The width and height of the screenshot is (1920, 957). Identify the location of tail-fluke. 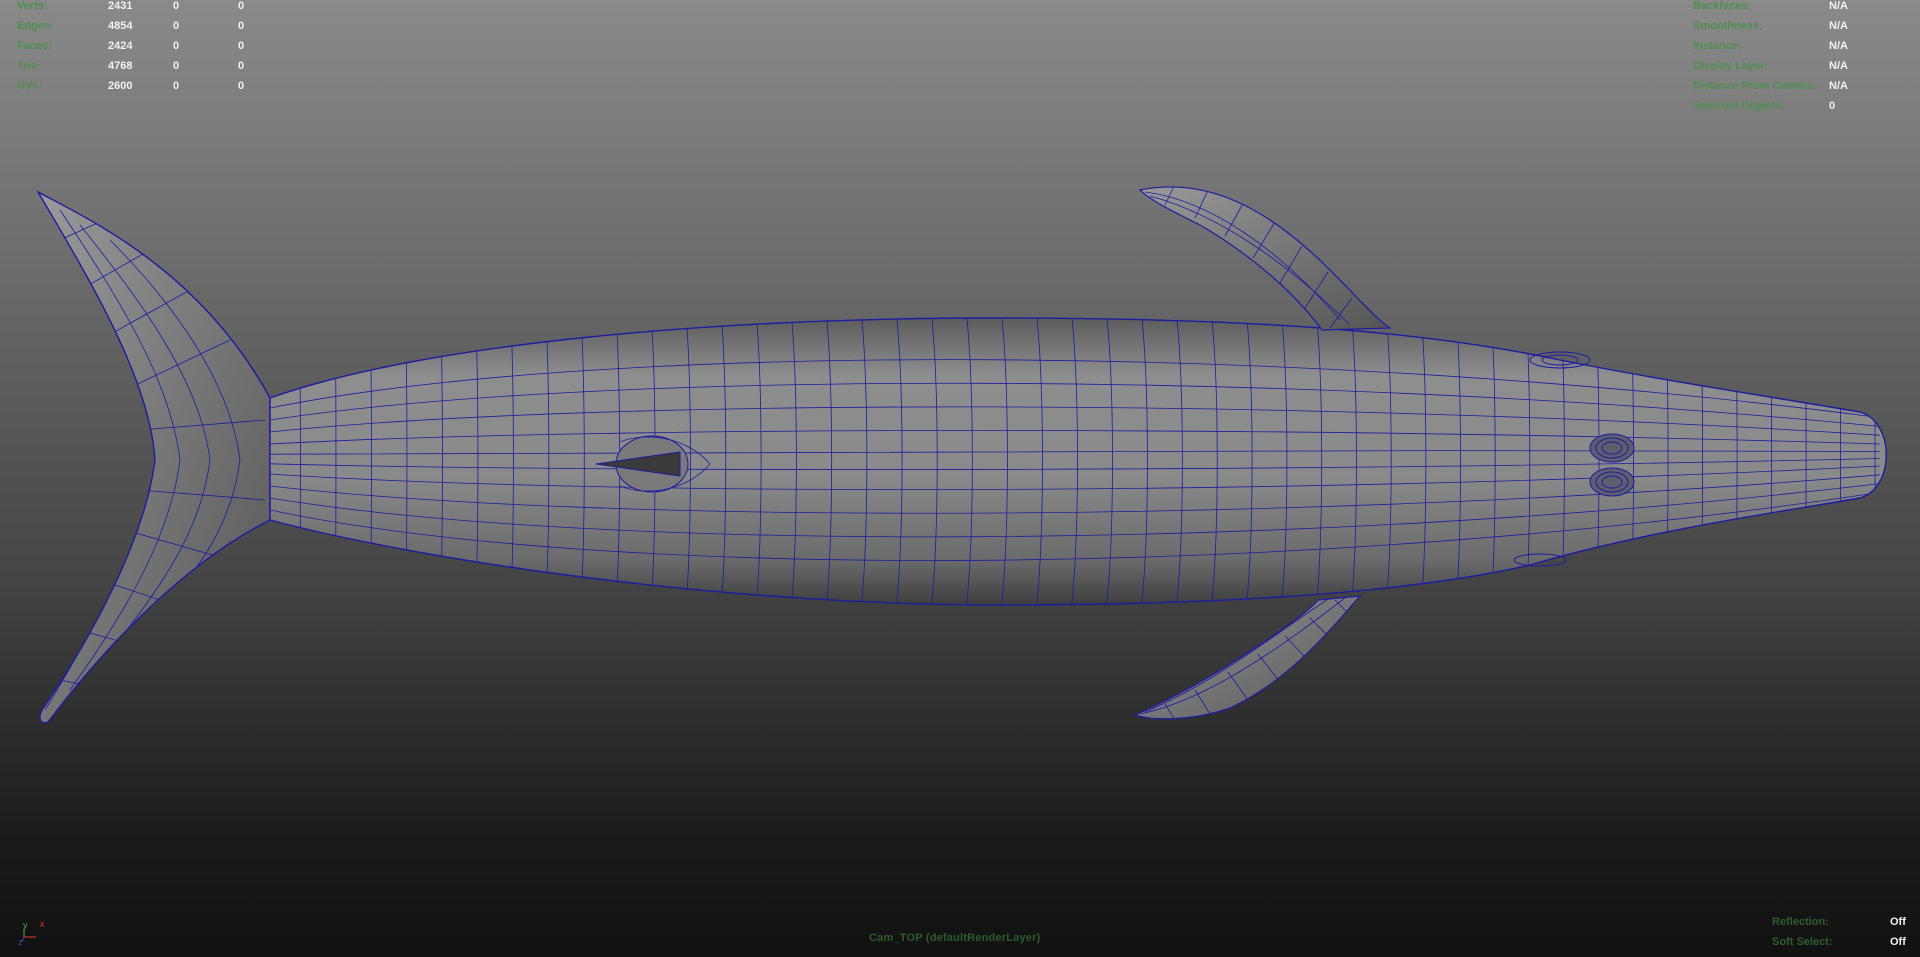
(153, 457).